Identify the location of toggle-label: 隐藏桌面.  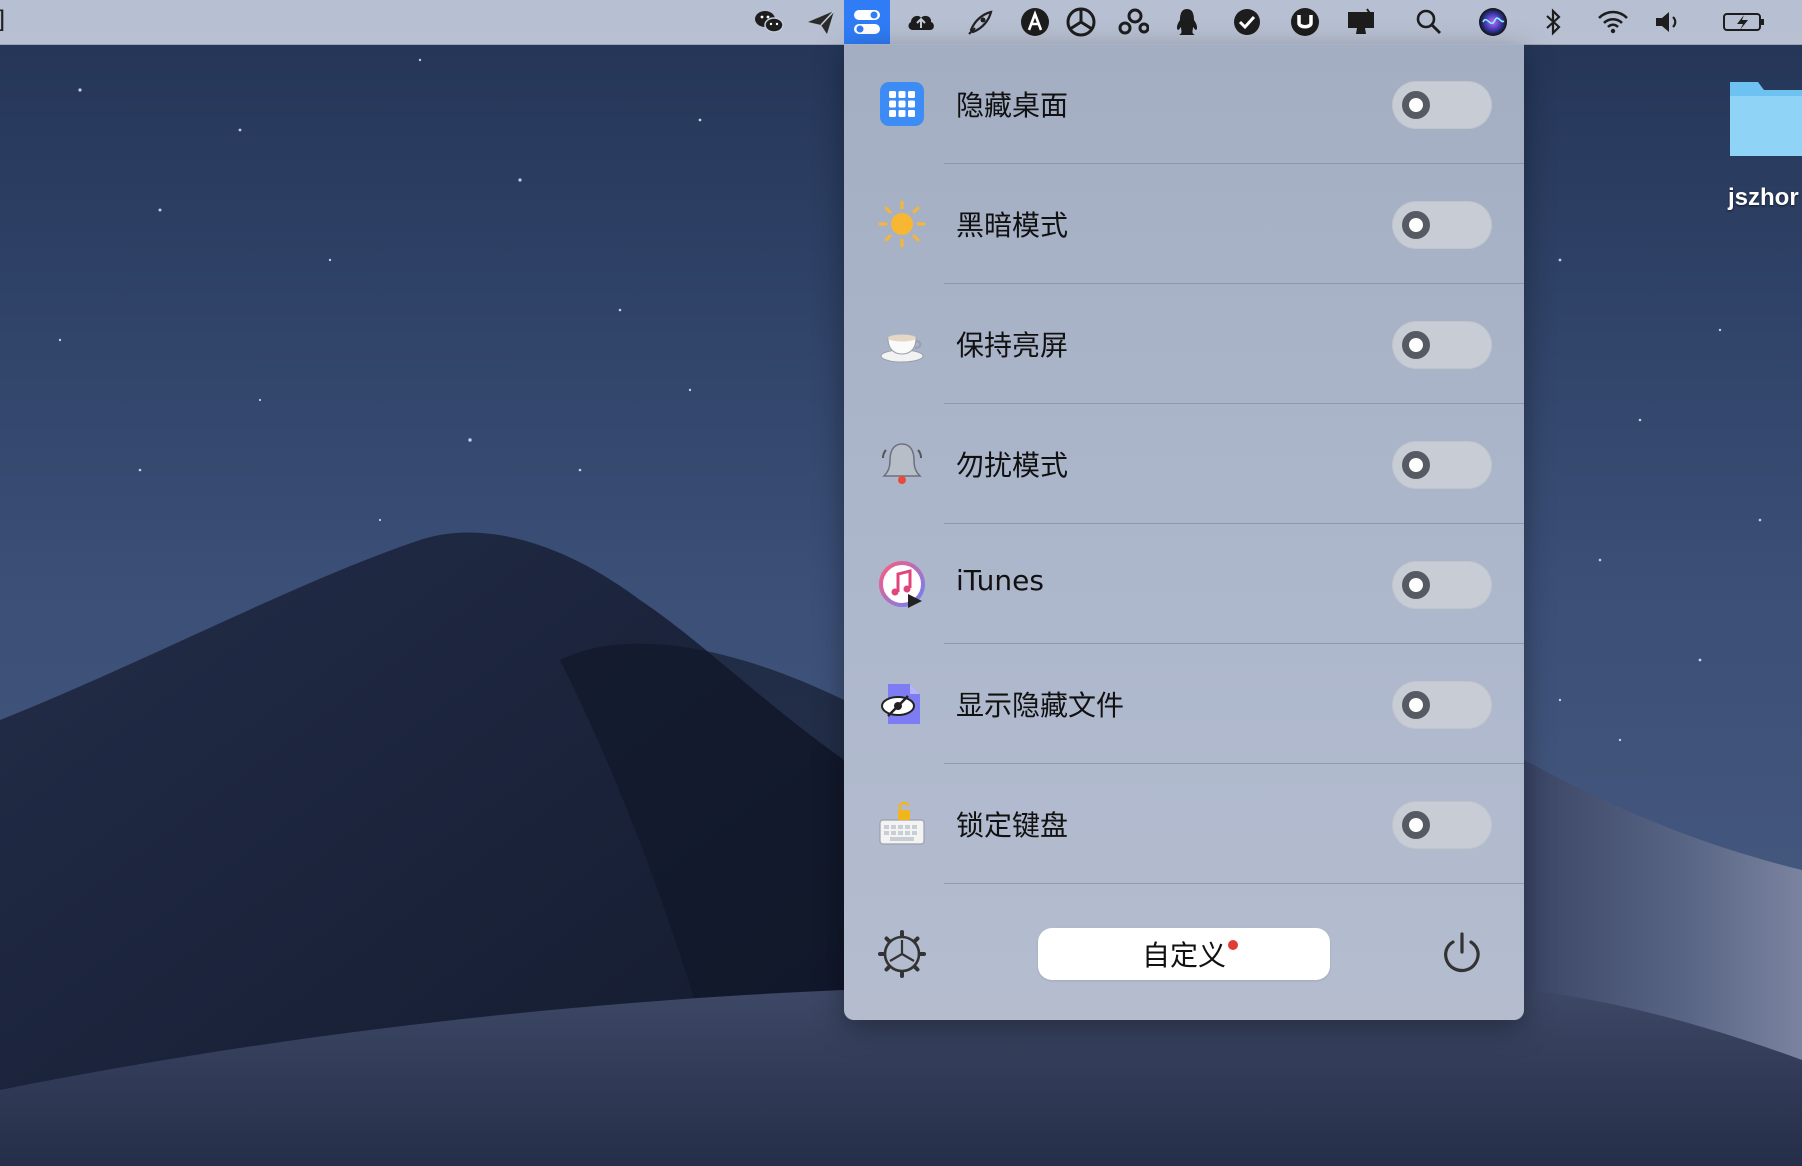
(1012, 105).